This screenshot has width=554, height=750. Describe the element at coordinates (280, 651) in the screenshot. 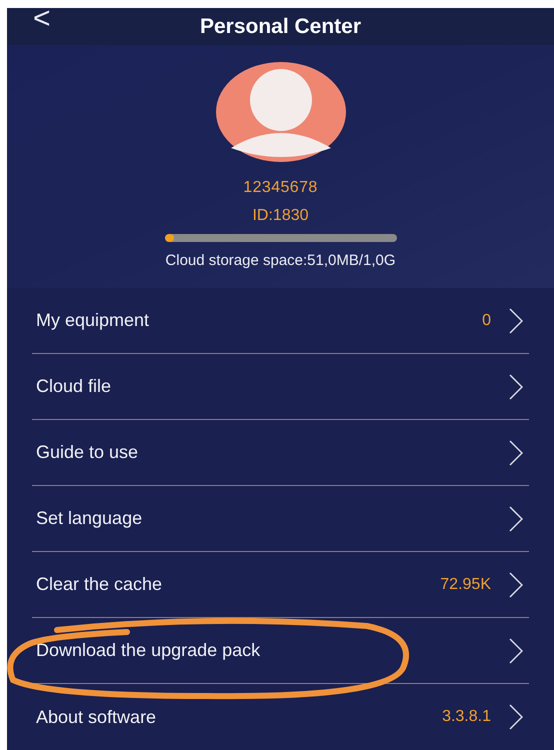

I see `menu-item: Download the upgrade pack` at that location.